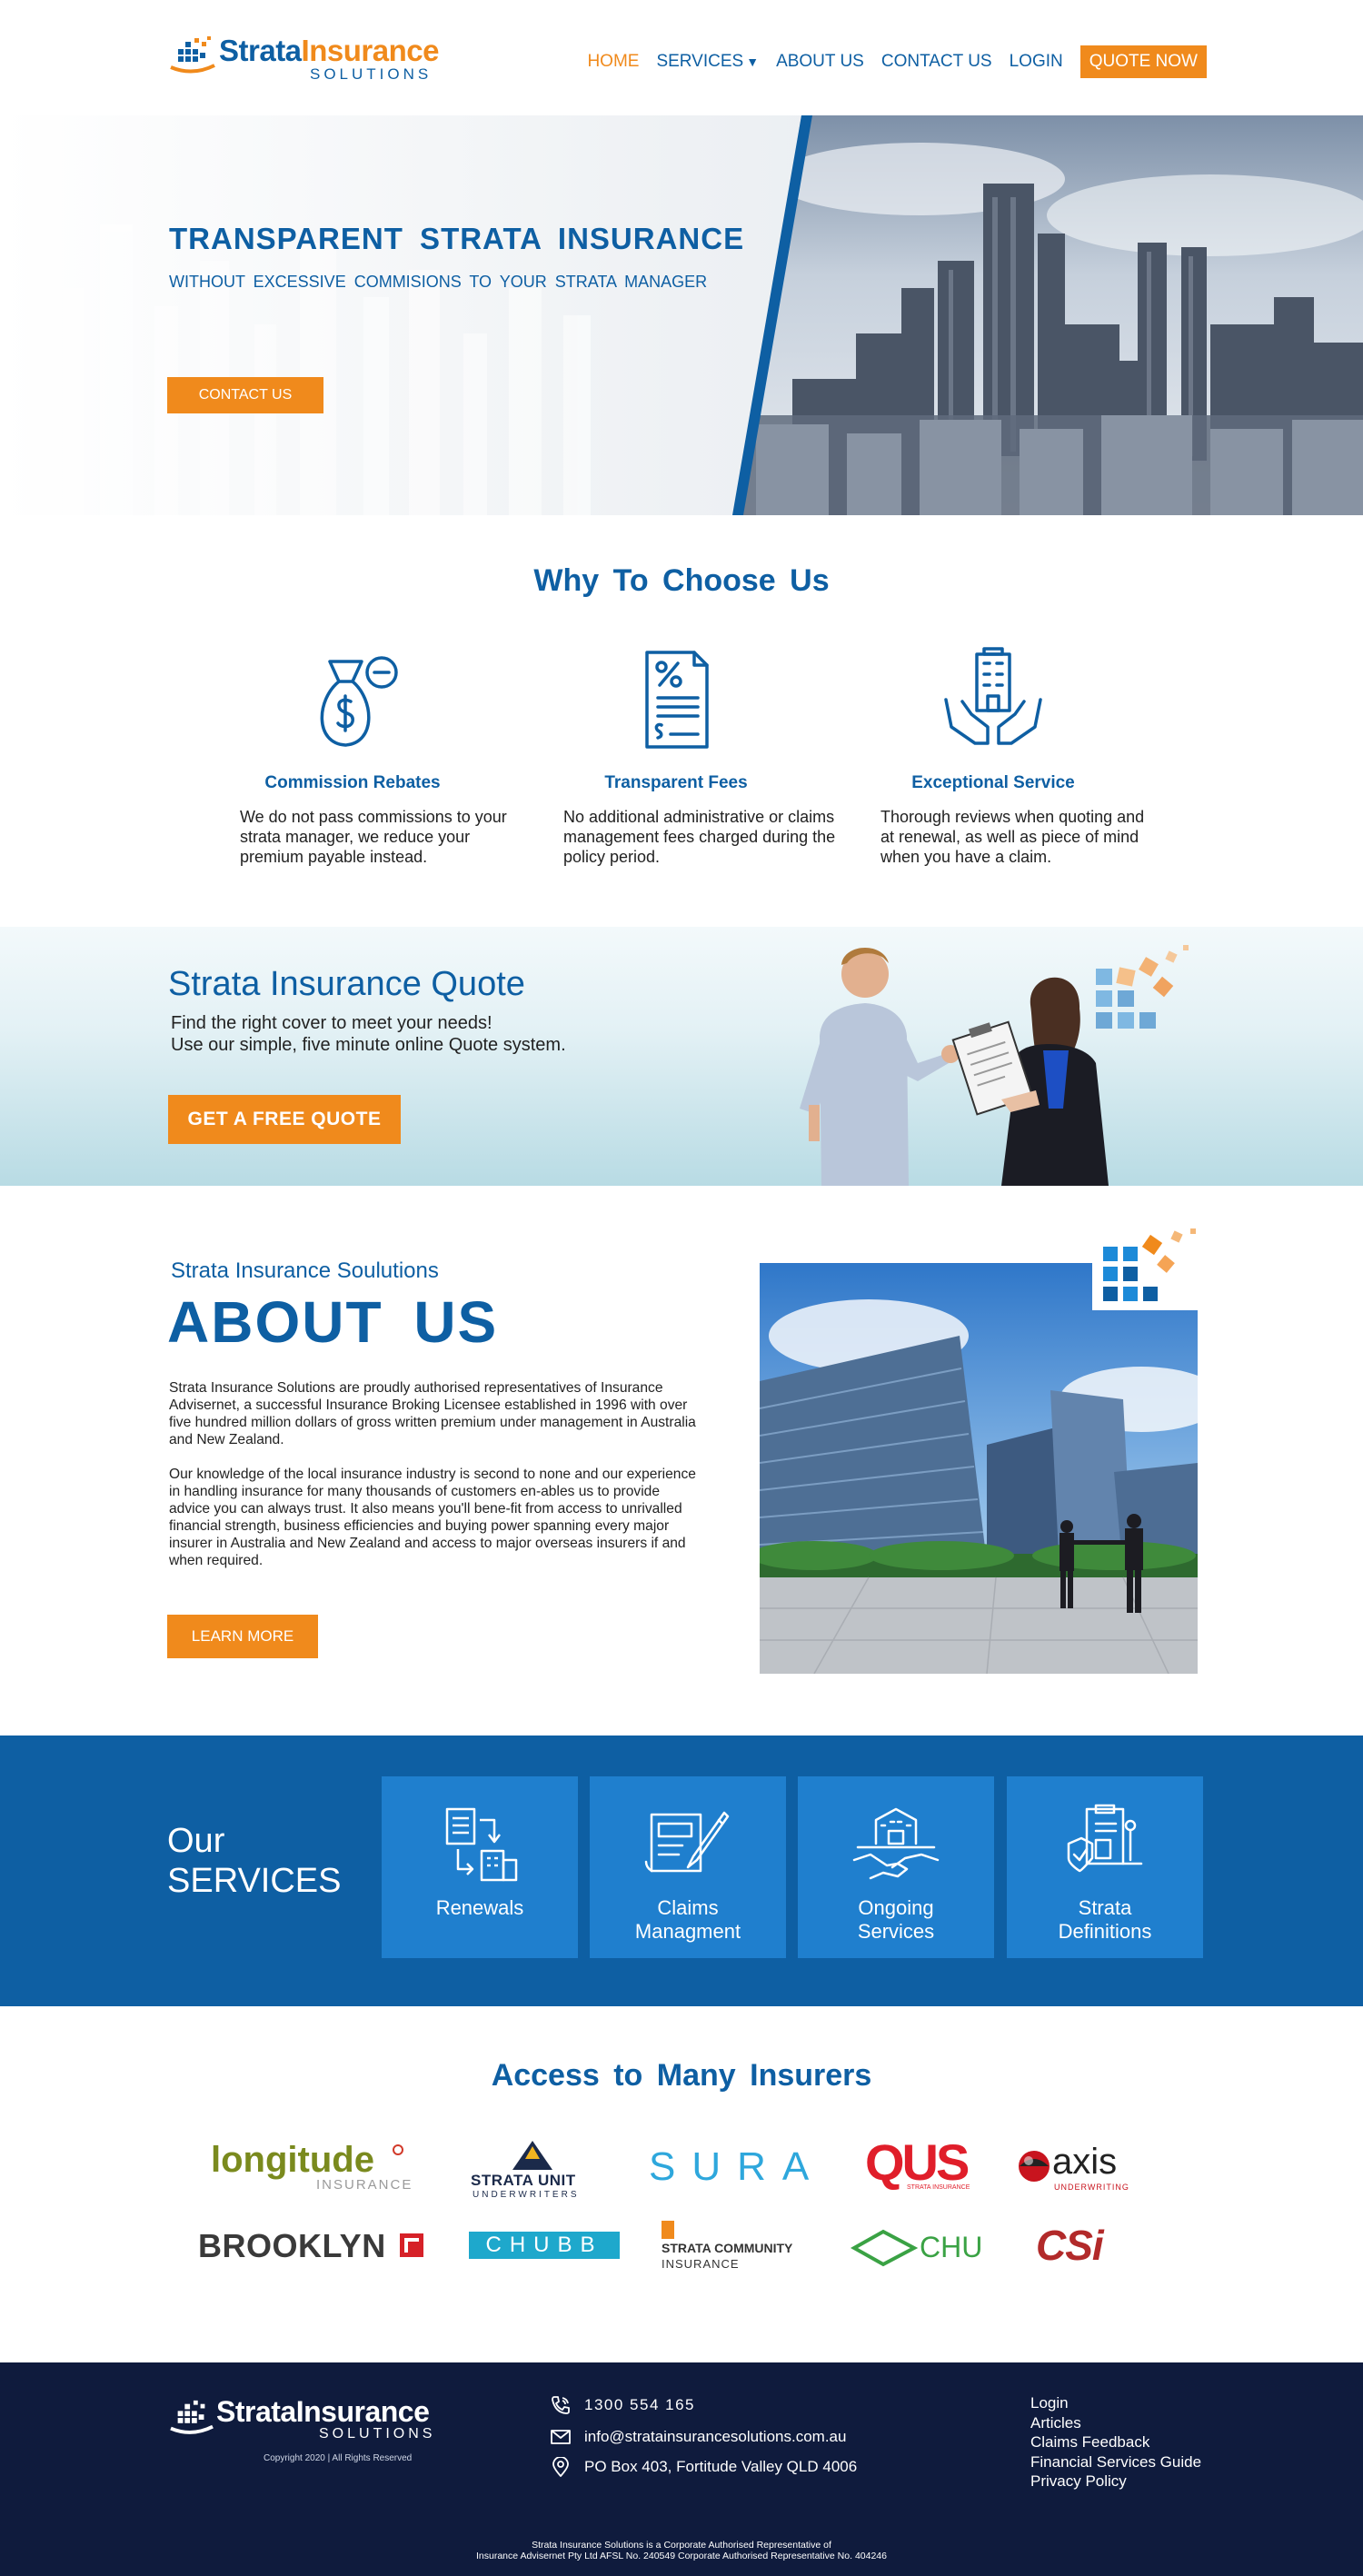 Image resolution: width=1363 pixels, height=2576 pixels. Describe the element at coordinates (677, 700) in the screenshot. I see `document-percent-icon` at that location.